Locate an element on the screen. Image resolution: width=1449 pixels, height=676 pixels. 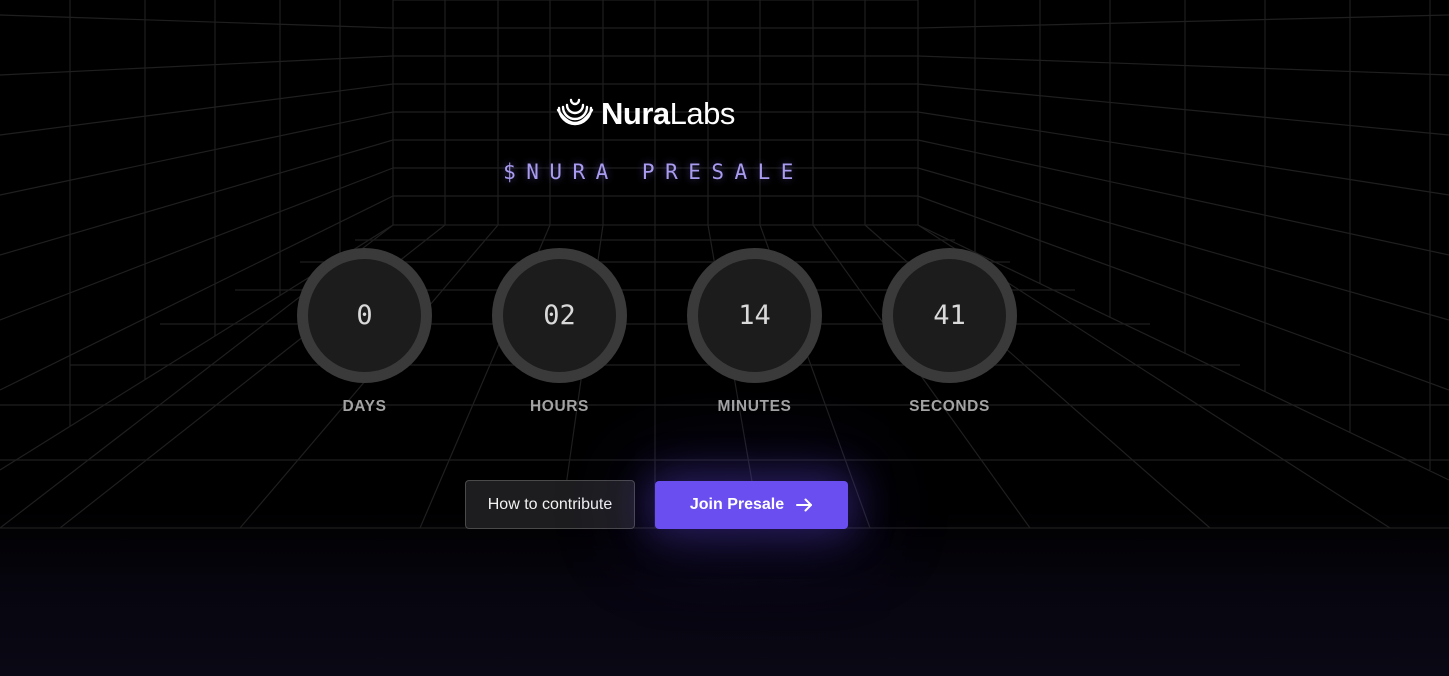
seconds-value: 41 is located at coordinates (949, 315).